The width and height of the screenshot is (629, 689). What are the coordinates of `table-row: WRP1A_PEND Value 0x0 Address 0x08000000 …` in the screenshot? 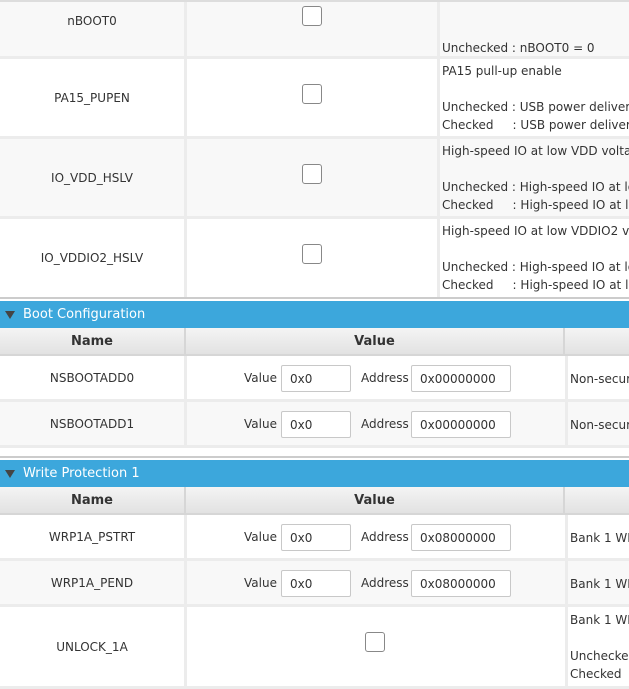 It's located at (314, 584).